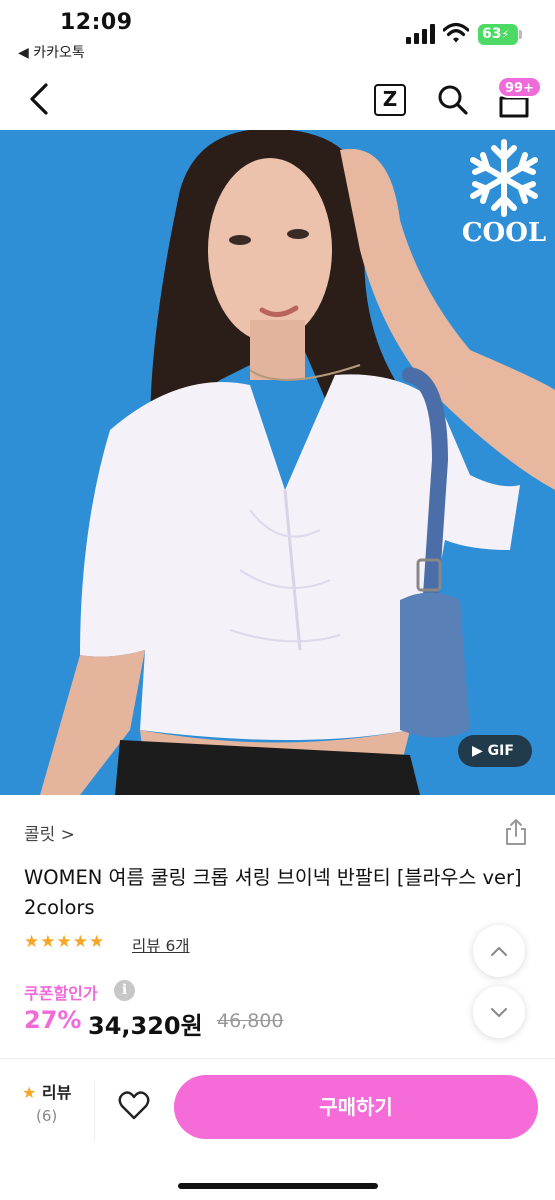  I want to click on scroll-up-button, so click(499, 951).